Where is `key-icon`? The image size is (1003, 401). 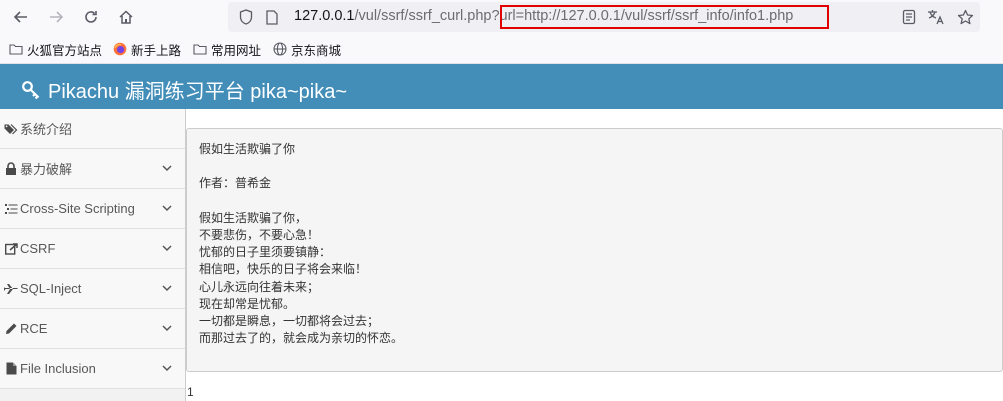 key-icon is located at coordinates (31, 90).